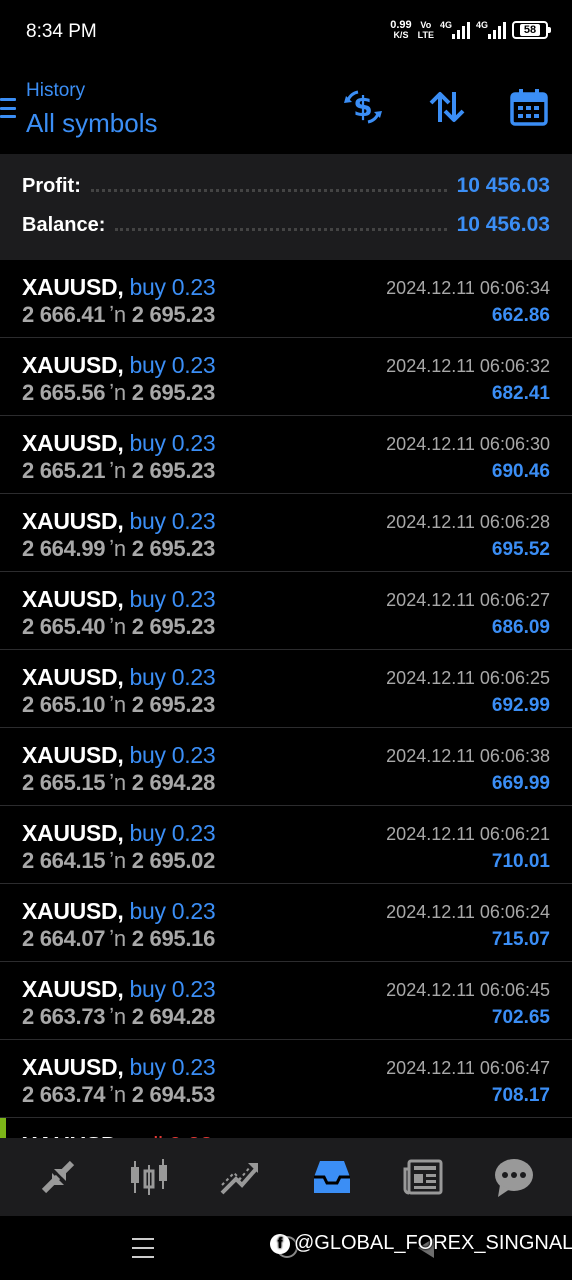 The width and height of the screenshot is (572, 1280). Describe the element at coordinates (520, 315) in the screenshot. I see `deal-profit: 662.86` at that location.